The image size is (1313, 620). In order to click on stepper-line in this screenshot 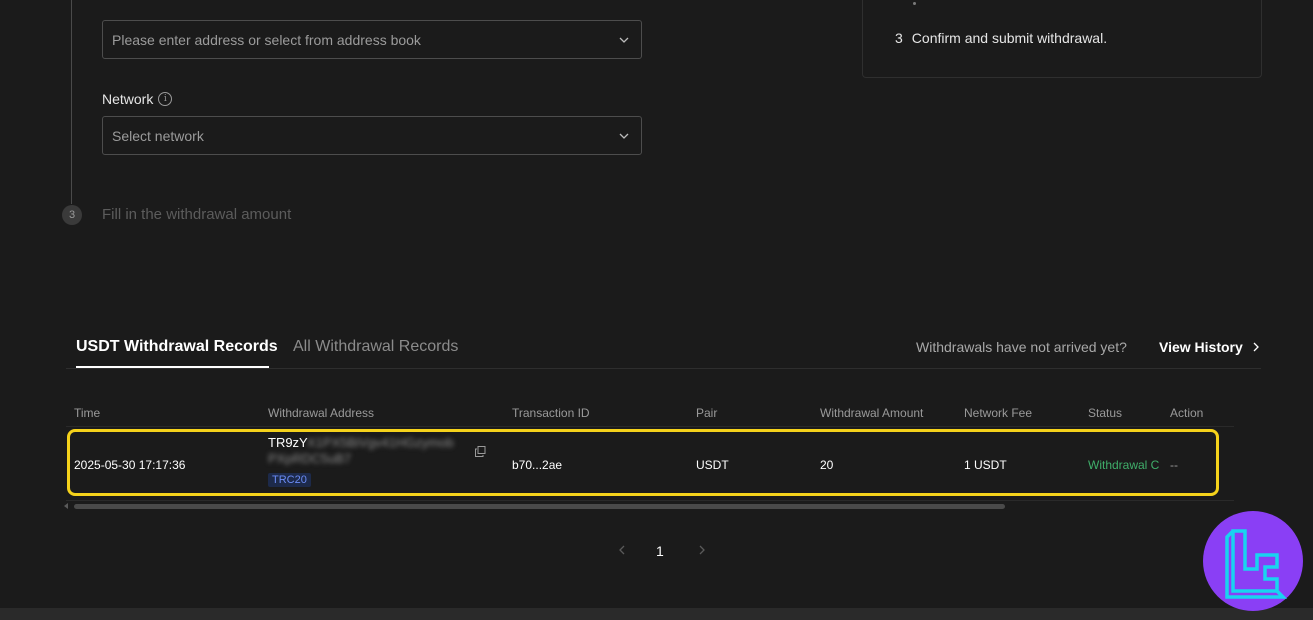, I will do `click(71, 102)`.